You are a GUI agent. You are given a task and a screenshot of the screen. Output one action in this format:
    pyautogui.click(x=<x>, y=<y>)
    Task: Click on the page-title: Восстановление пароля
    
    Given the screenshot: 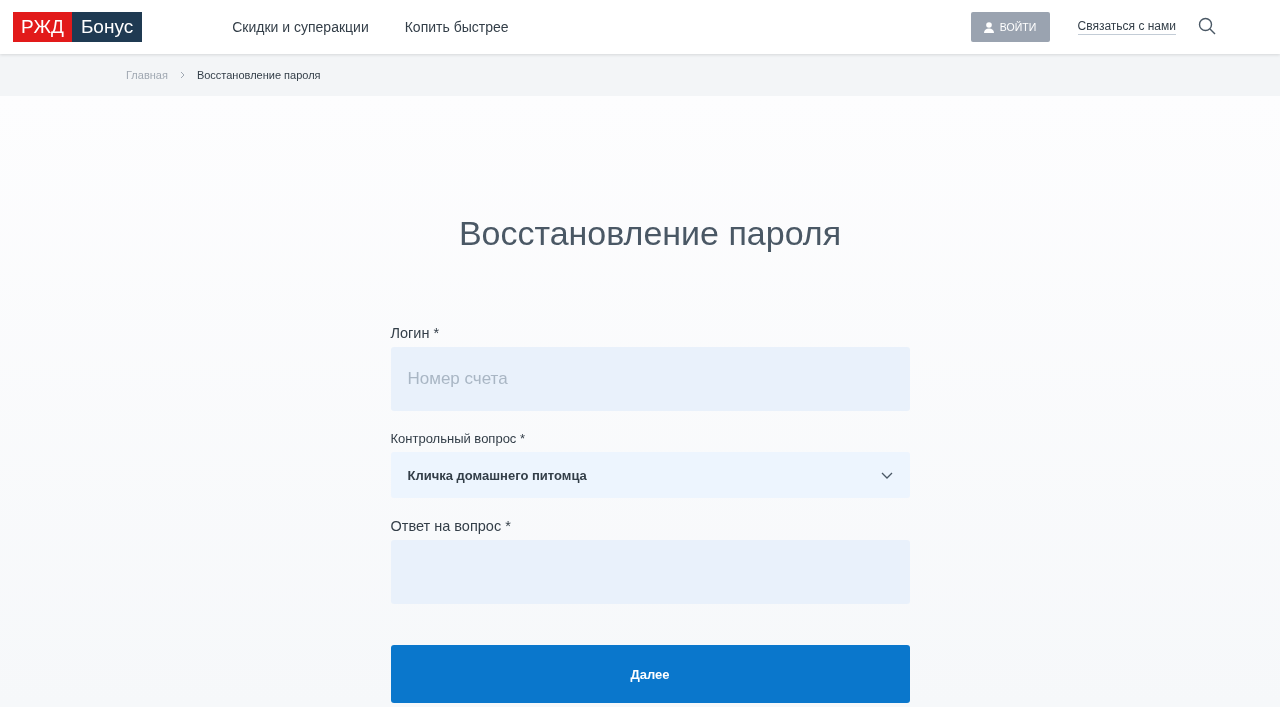 What is the action you would take?
    pyautogui.click(x=650, y=233)
    